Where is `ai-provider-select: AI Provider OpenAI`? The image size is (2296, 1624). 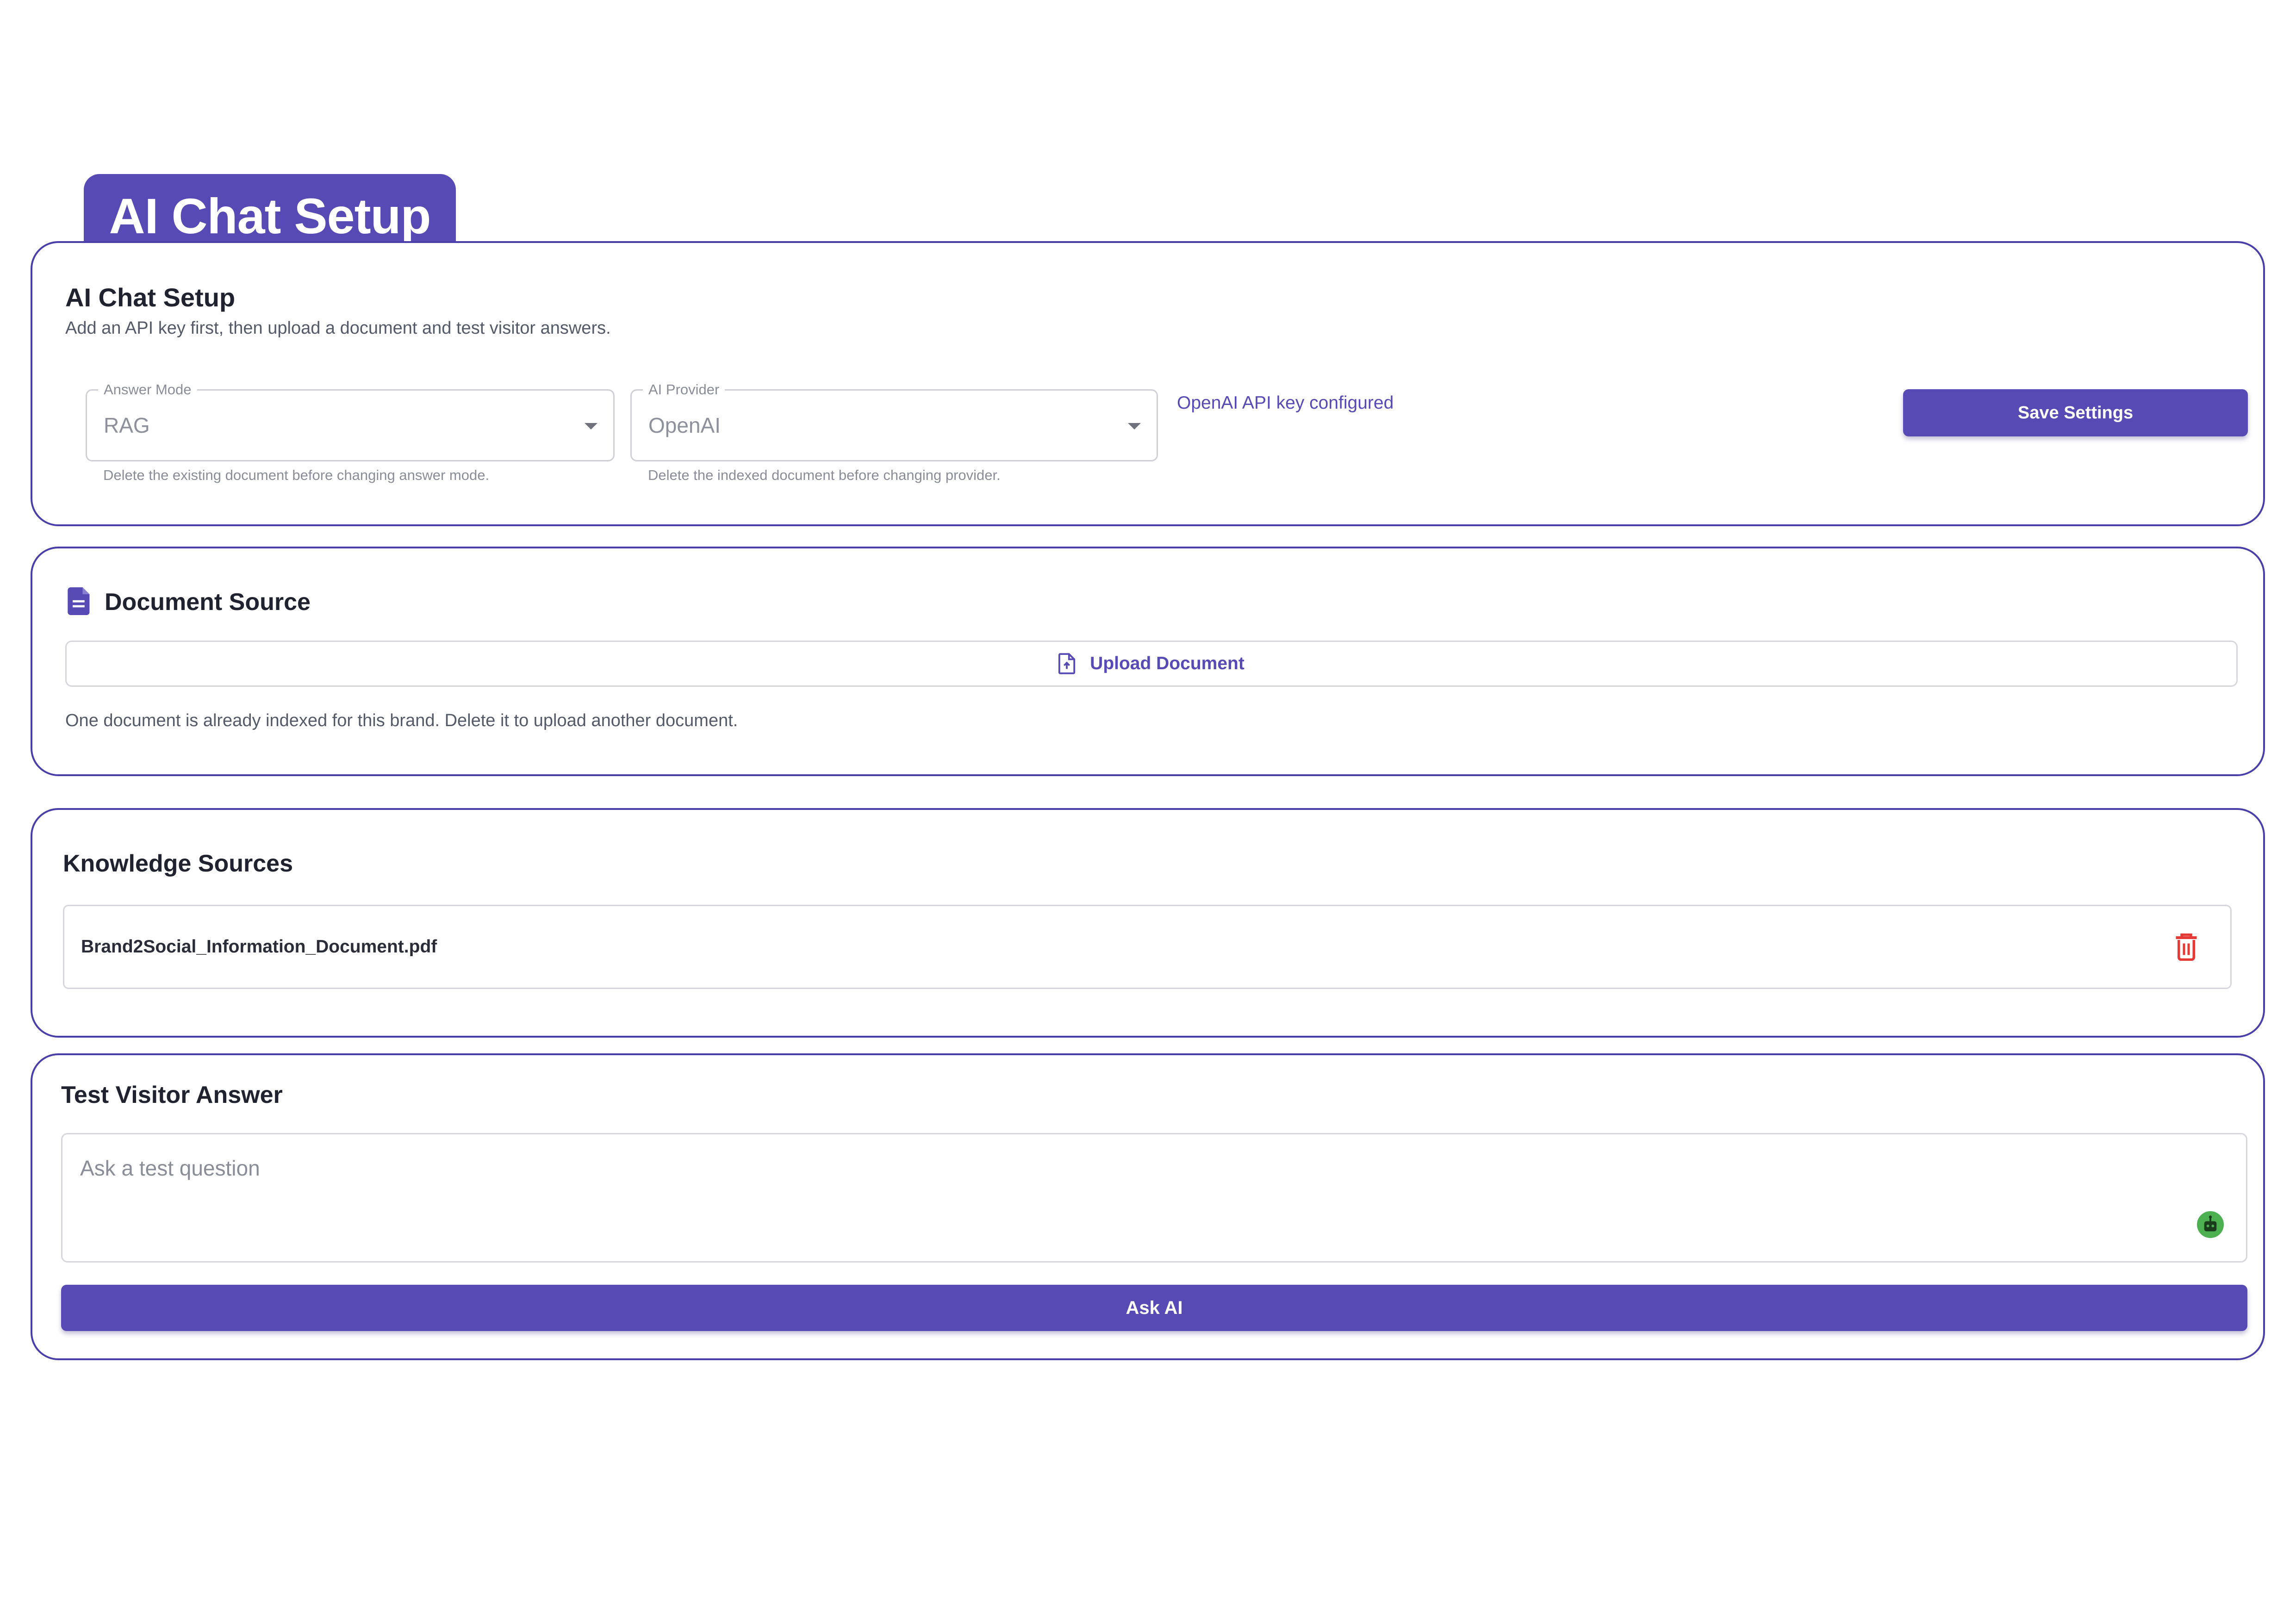
ai-provider-select: AI Provider OpenAI is located at coordinates (894, 421).